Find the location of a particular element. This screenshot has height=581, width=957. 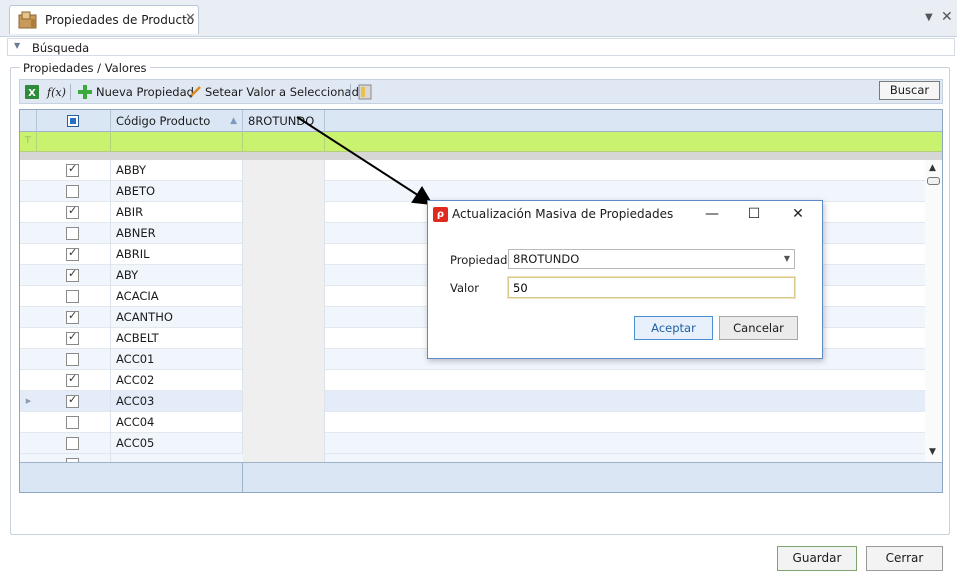

cancel-button: Cancelar is located at coordinates (758, 328).